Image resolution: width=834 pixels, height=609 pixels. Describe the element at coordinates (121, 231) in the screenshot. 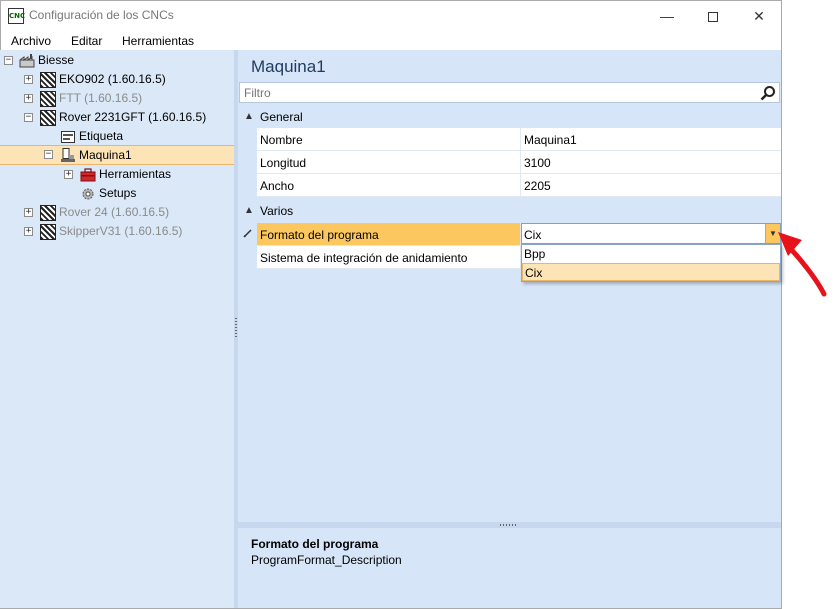

I see `tree-label: SkipperV31 (1.60.16.5)` at that location.